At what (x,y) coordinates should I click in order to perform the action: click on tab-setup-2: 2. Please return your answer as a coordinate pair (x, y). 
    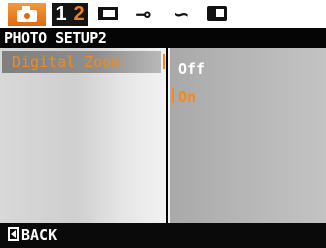
    Looking at the image, I should click on (79, 14).